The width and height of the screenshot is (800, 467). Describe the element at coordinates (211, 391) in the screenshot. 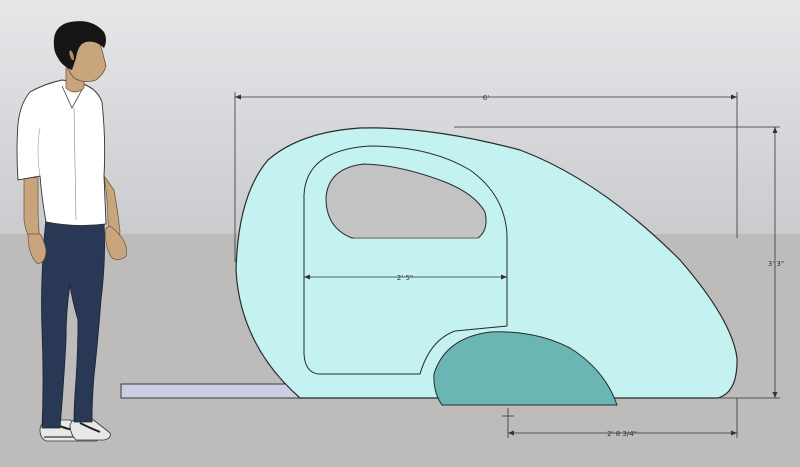

I see `hitch-tongue` at that location.